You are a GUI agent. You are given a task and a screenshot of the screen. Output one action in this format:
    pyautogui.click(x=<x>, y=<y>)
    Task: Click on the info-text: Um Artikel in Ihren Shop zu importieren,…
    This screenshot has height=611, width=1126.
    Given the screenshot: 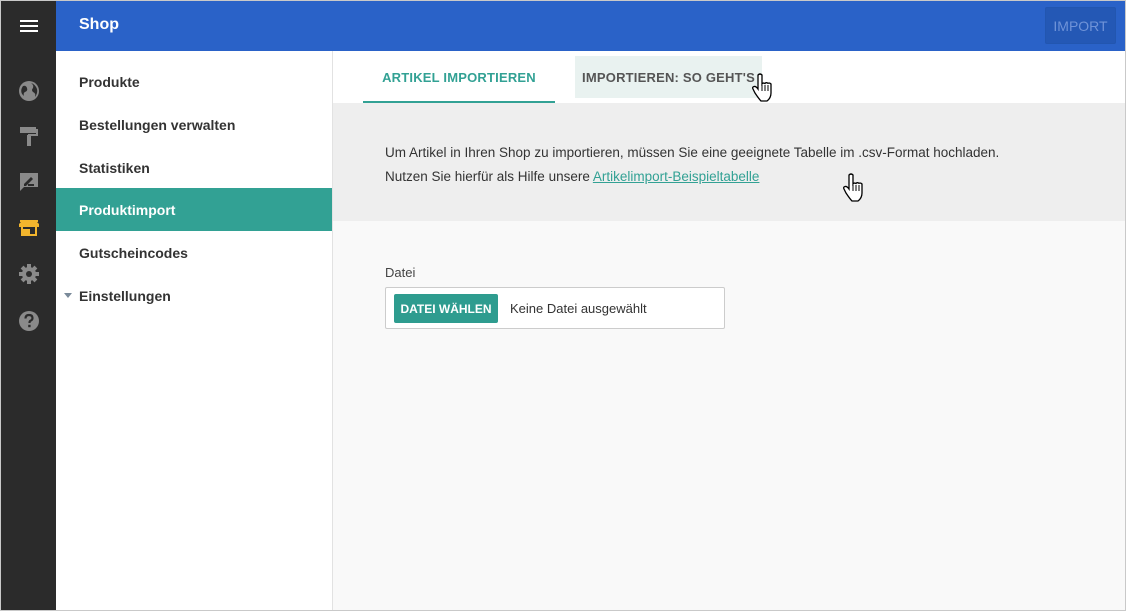 What is the action you would take?
    pyautogui.click(x=705, y=165)
    